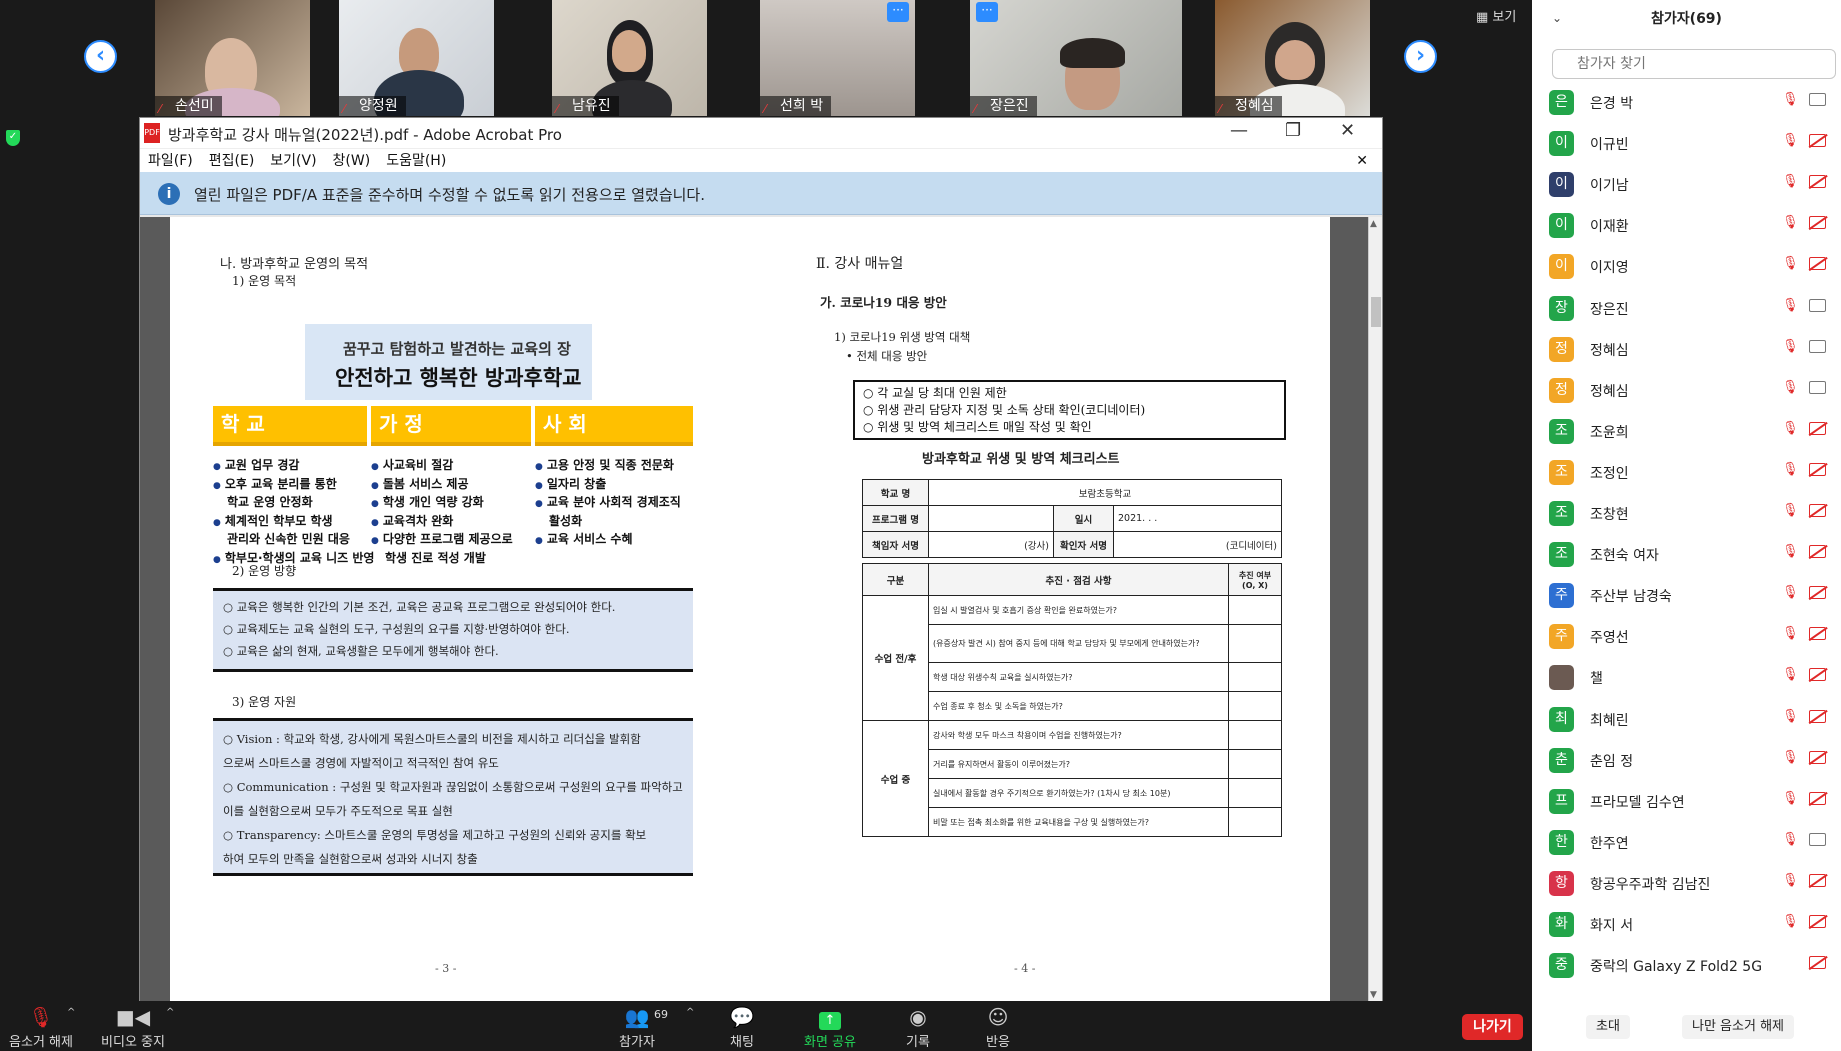 The width and height of the screenshot is (1841, 1051). I want to click on next-page-button: ›, so click(1420, 56).